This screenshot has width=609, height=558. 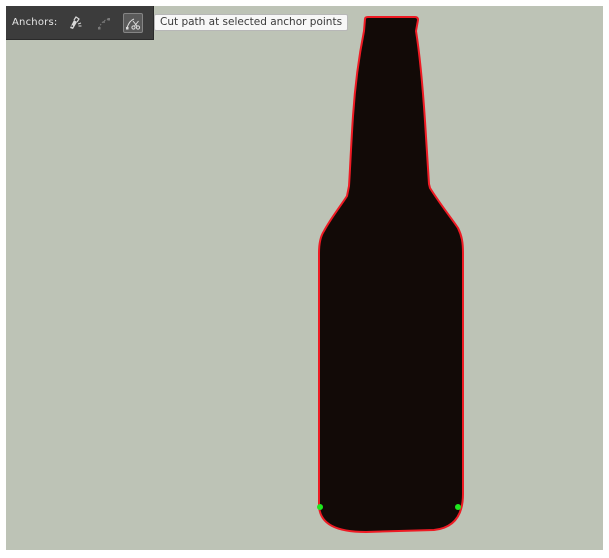 I want to click on convert-anchor-button, so click(x=75, y=23).